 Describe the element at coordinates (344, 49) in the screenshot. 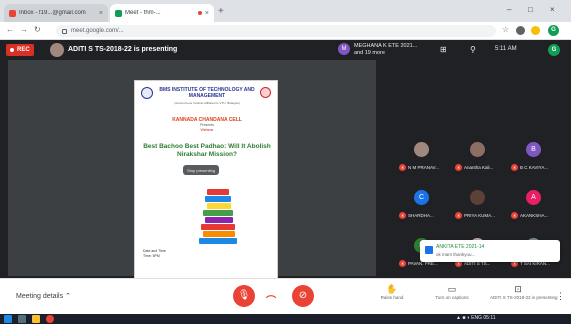

I see `participants-avatar: M` at that location.